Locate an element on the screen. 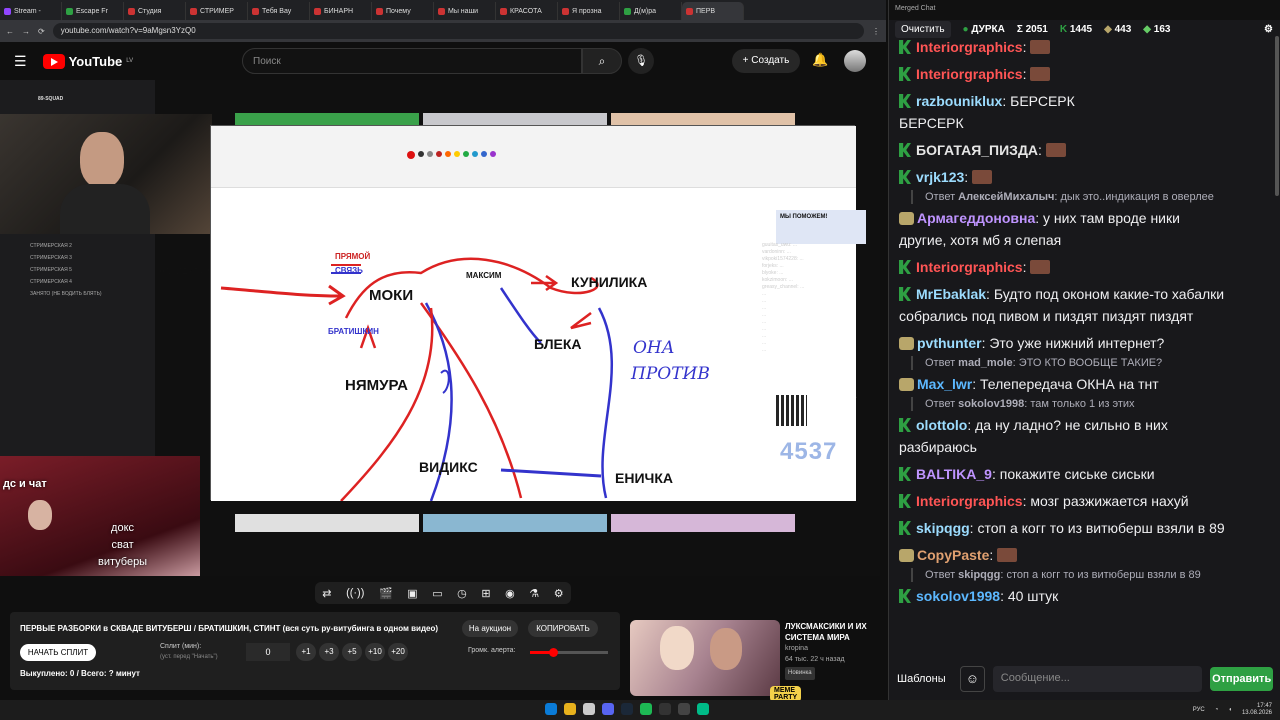 The image size is (1280, 720). search-icon: ⌕ is located at coordinates (602, 61).